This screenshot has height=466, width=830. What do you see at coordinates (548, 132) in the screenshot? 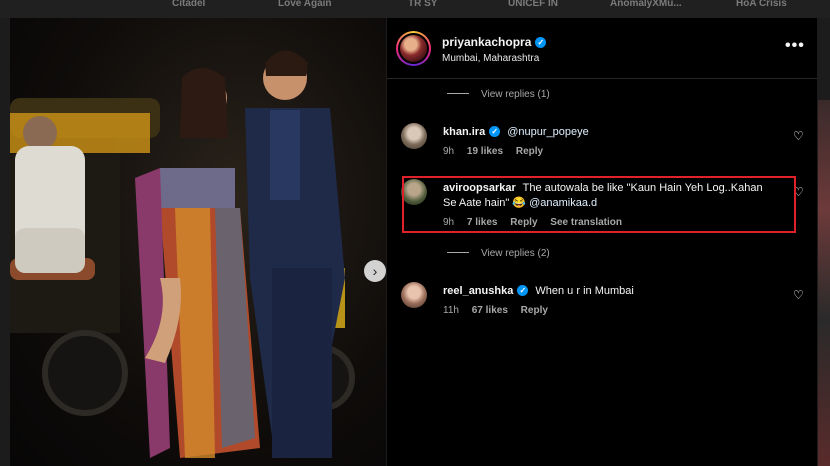
I see `comment-body: @nupur_popeye` at bounding box center [548, 132].